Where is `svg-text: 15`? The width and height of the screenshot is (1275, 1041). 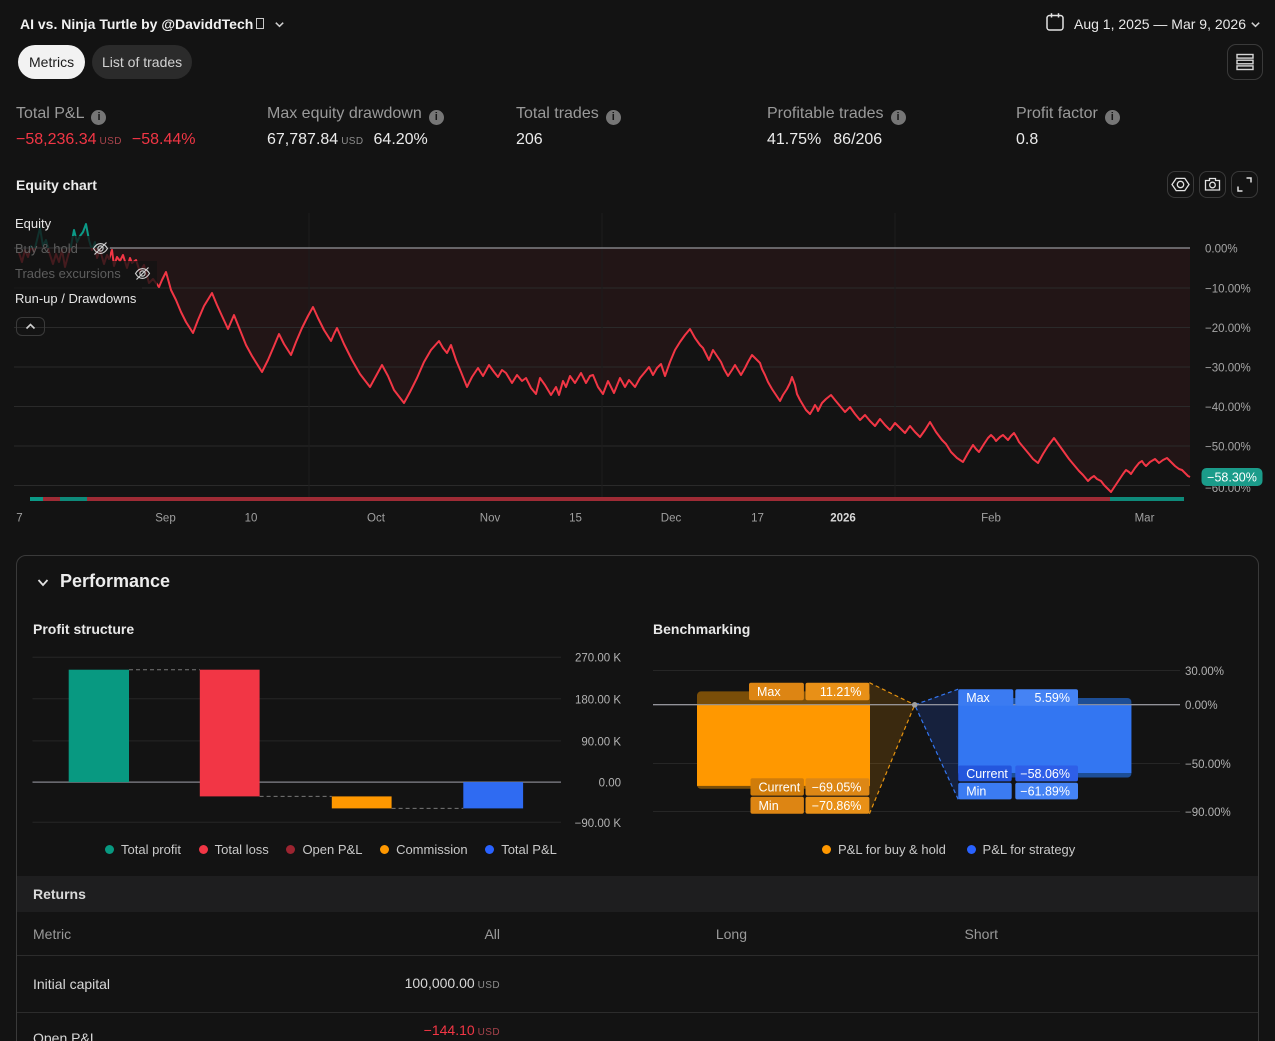
svg-text: 15 is located at coordinates (575, 519).